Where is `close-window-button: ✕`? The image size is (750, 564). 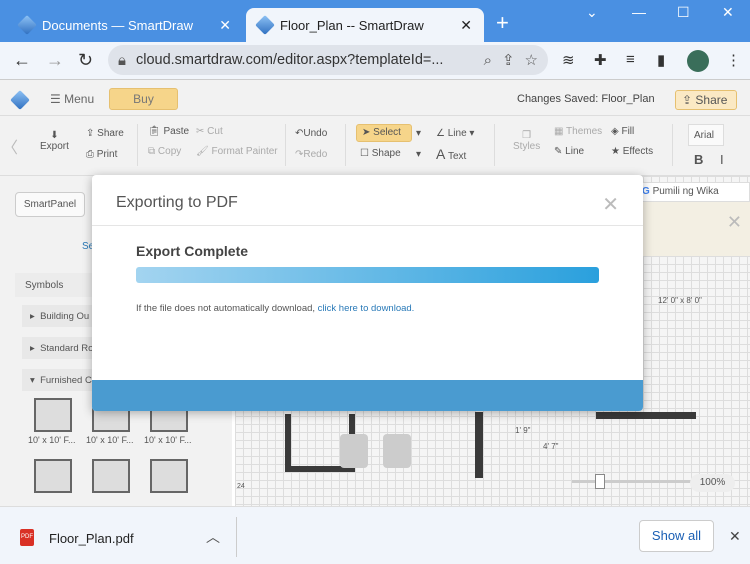 close-window-button: ✕ is located at coordinates (728, 12).